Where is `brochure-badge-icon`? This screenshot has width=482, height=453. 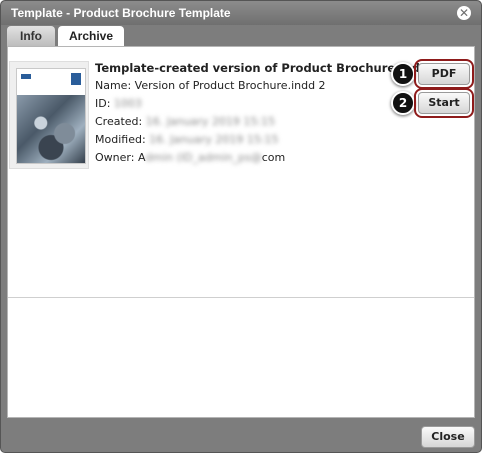
brochure-badge-icon is located at coordinates (76, 79).